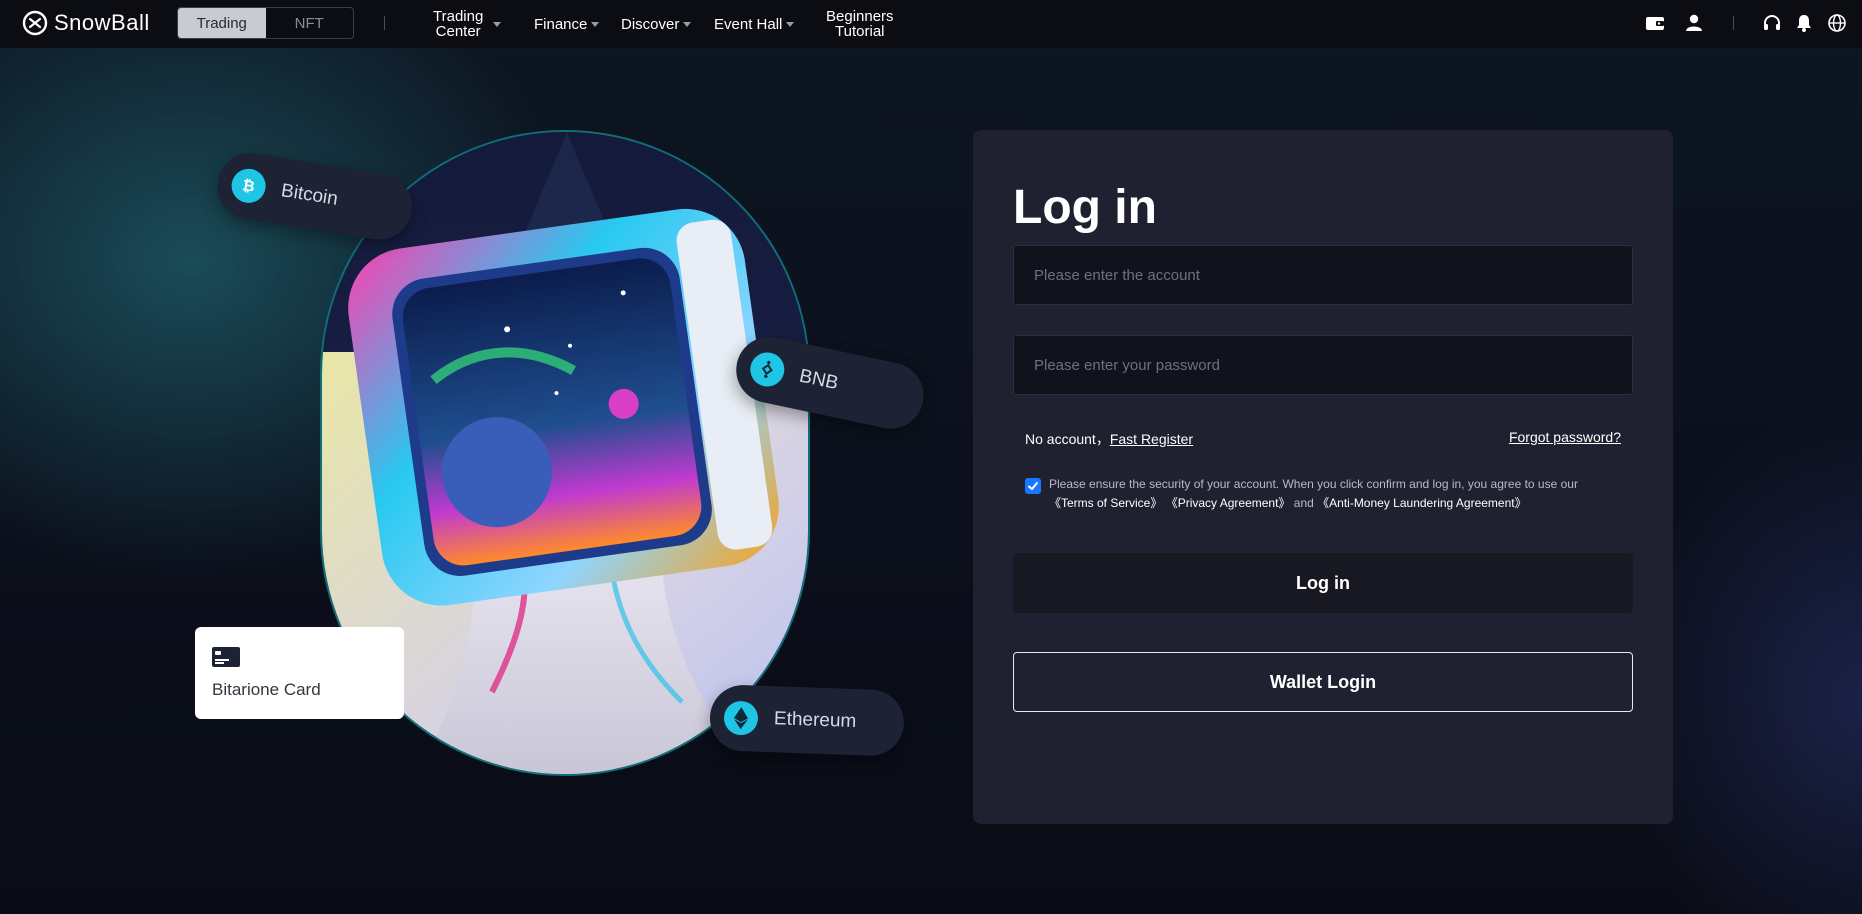 The image size is (1862, 914). What do you see at coordinates (860, 16) in the screenshot?
I see `nav-tutorial-label-1: Beginners` at bounding box center [860, 16].